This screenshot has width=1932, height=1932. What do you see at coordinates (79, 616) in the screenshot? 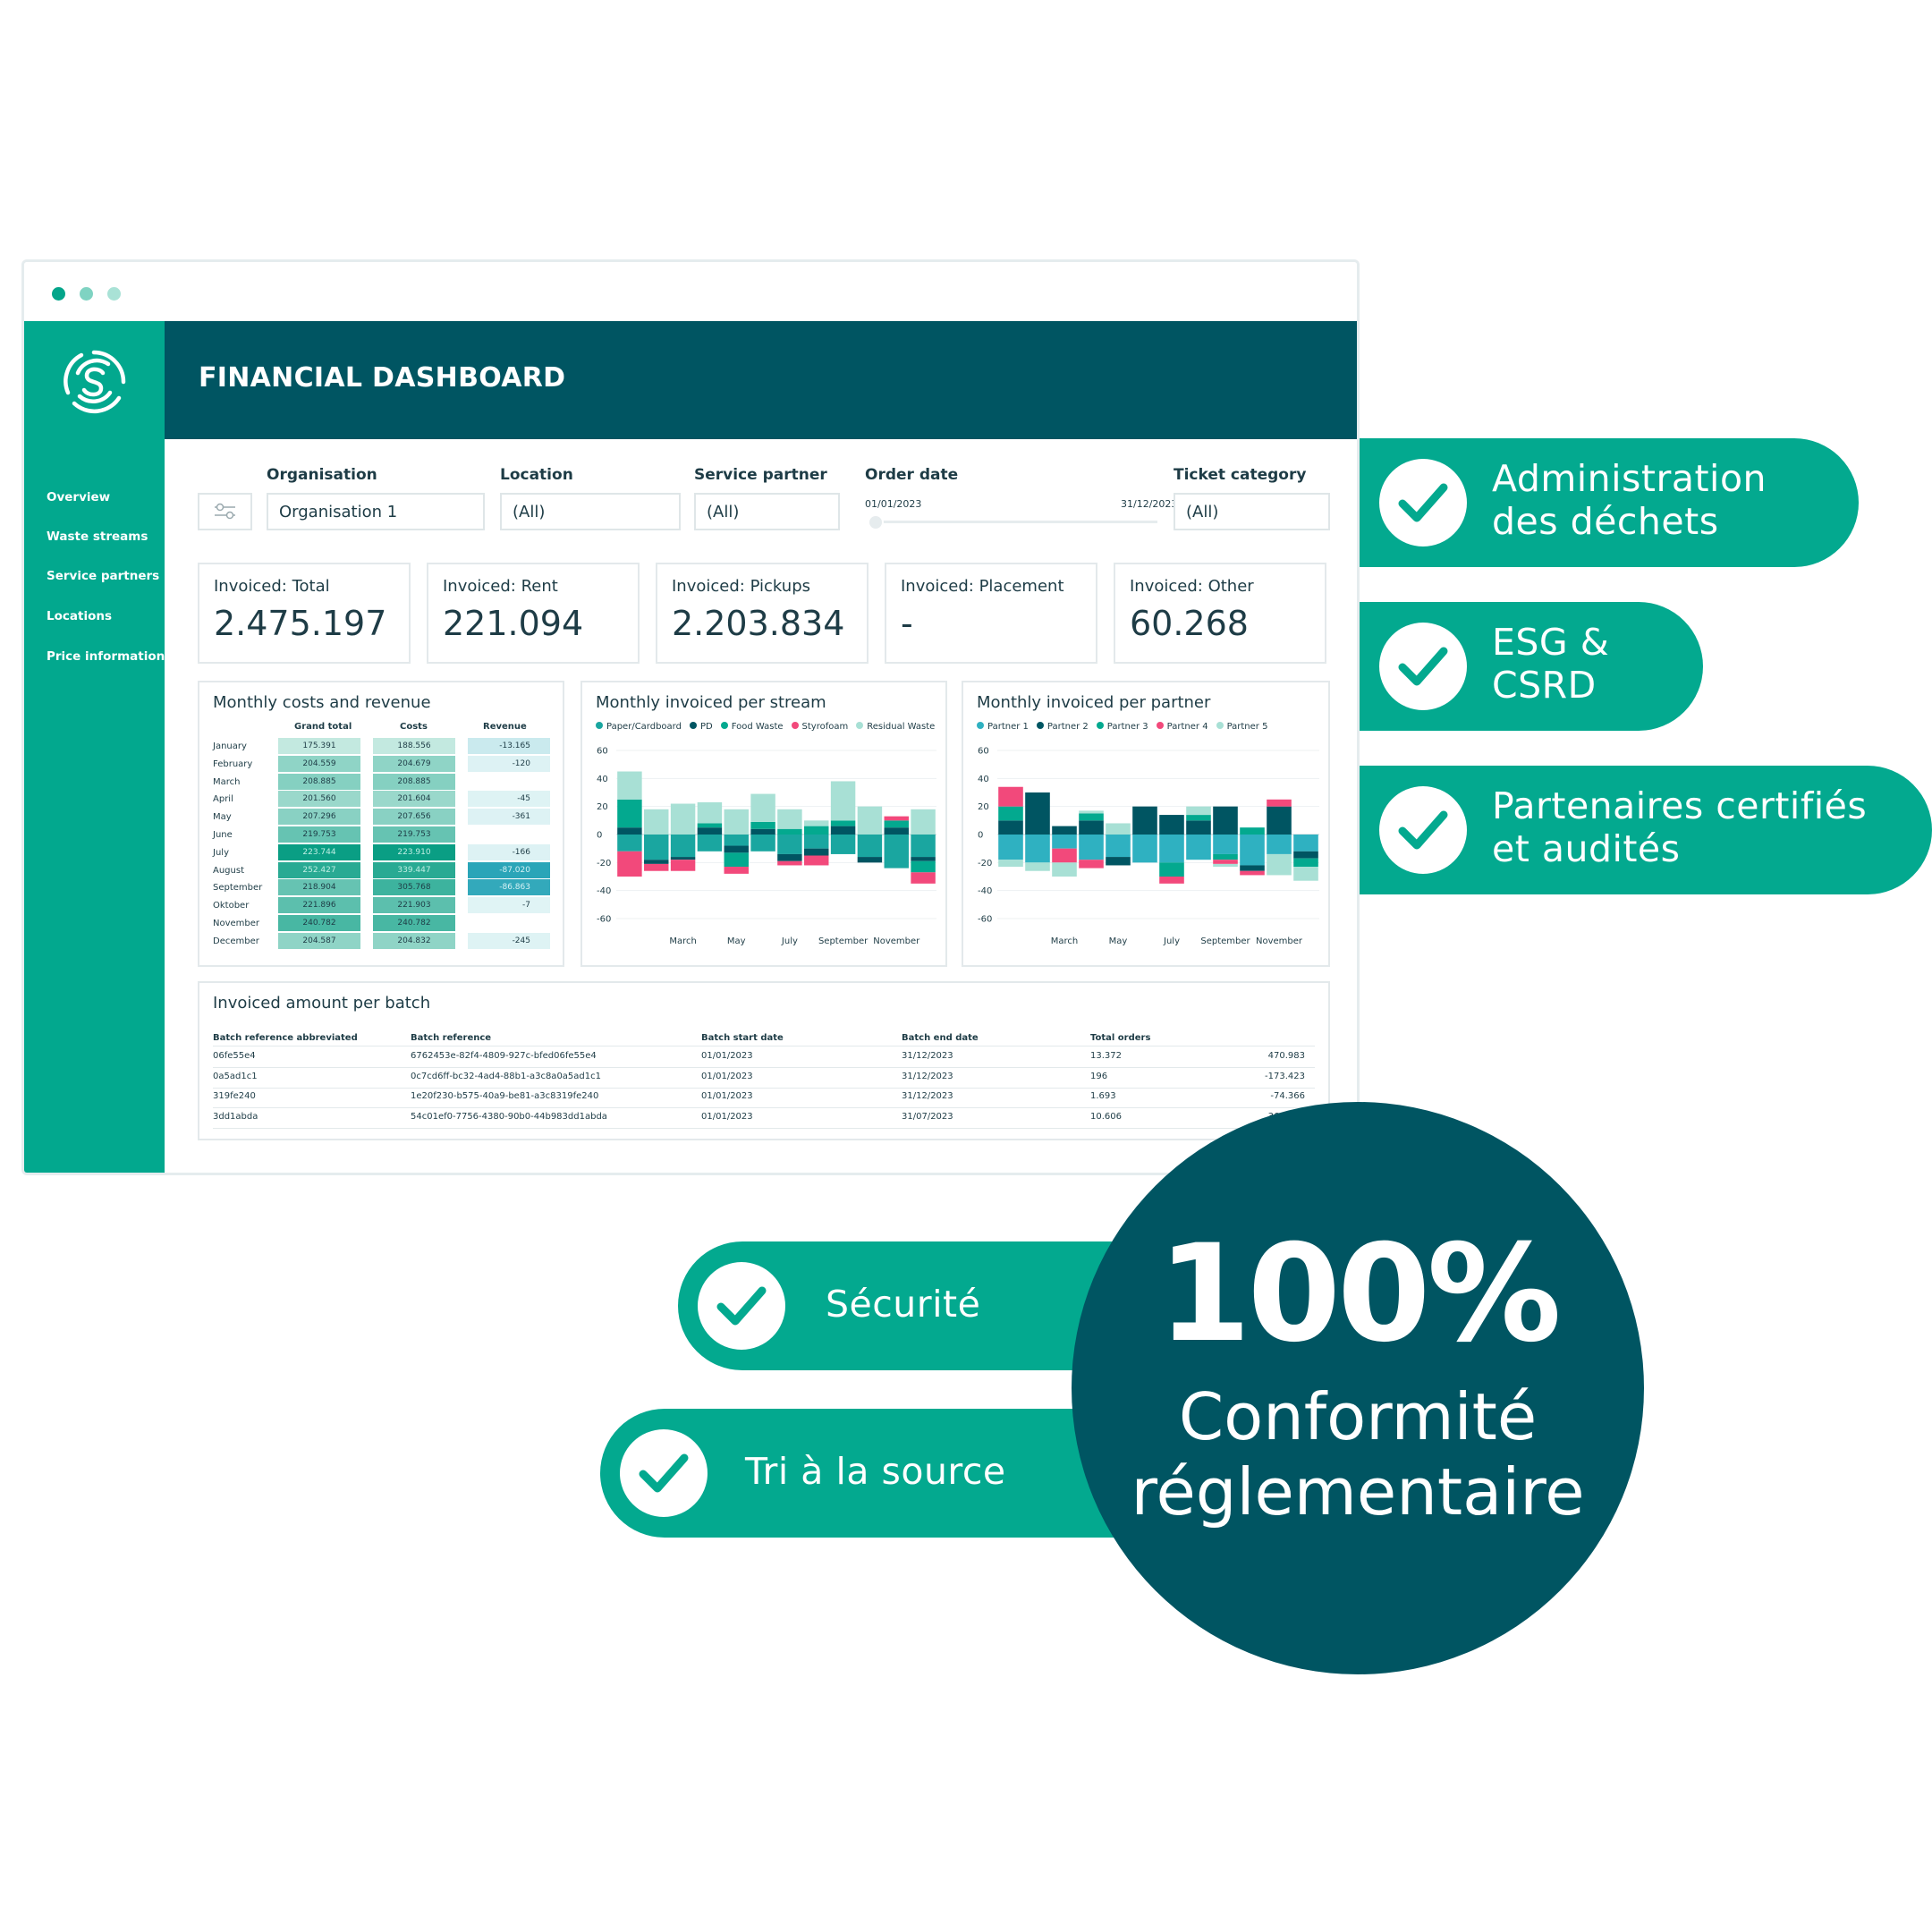
I see `sidebar-item-locations: Locations` at bounding box center [79, 616].